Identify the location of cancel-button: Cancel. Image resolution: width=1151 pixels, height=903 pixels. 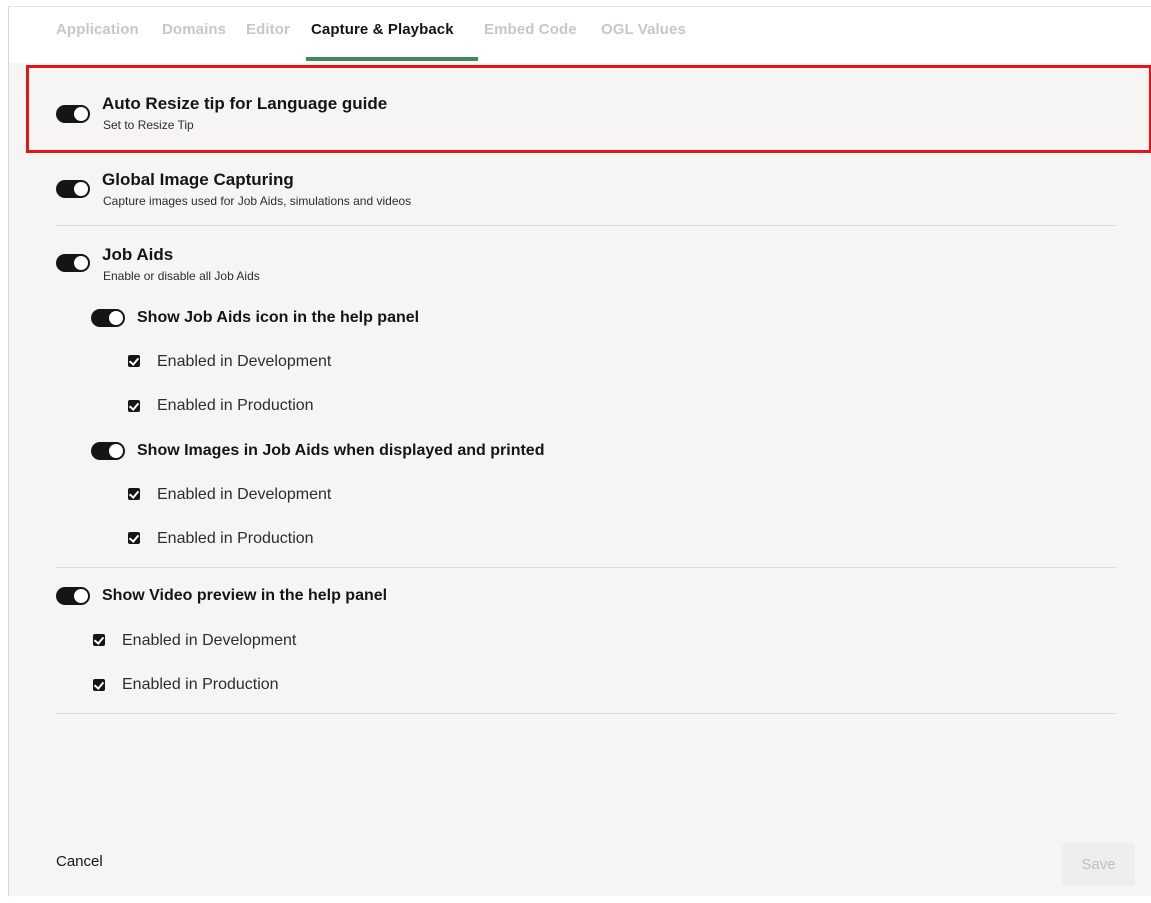
(79, 861).